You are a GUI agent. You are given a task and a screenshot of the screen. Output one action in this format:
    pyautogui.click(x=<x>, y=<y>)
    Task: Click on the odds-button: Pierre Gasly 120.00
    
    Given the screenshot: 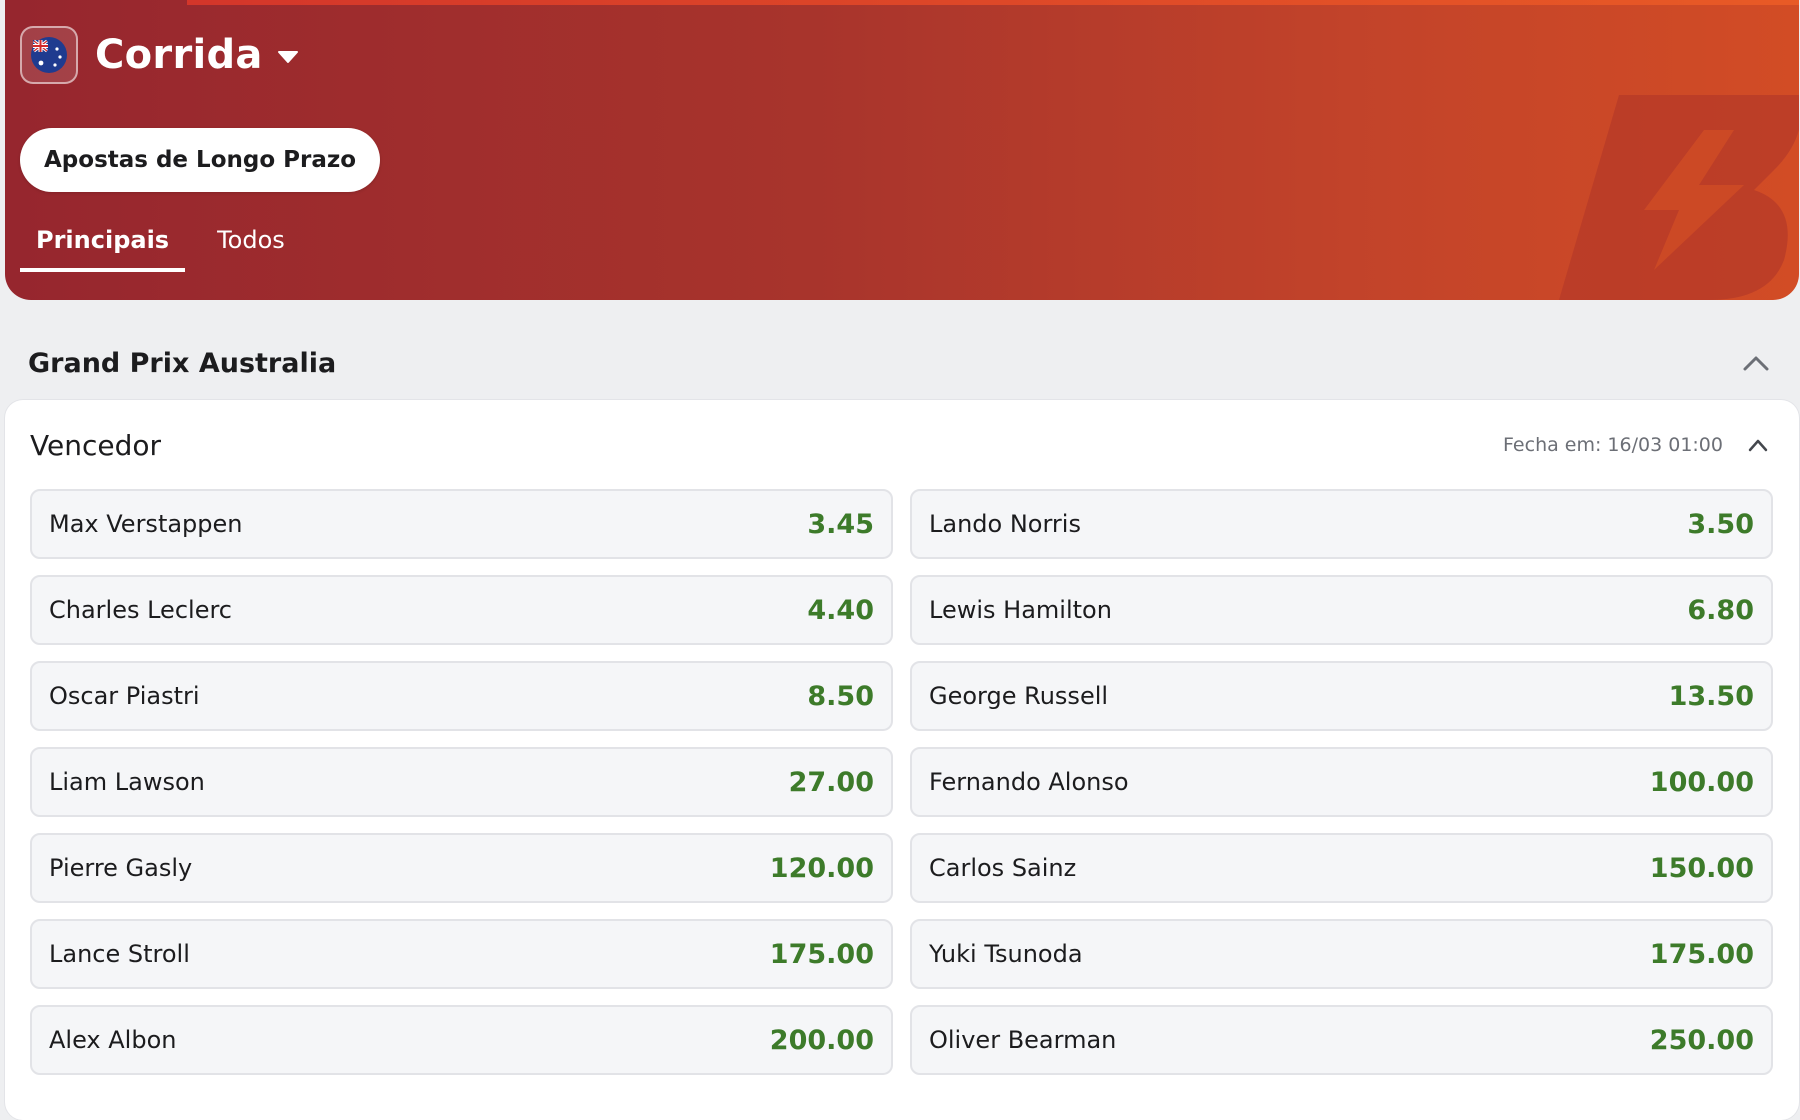 What is the action you would take?
    pyautogui.click(x=461, y=868)
    